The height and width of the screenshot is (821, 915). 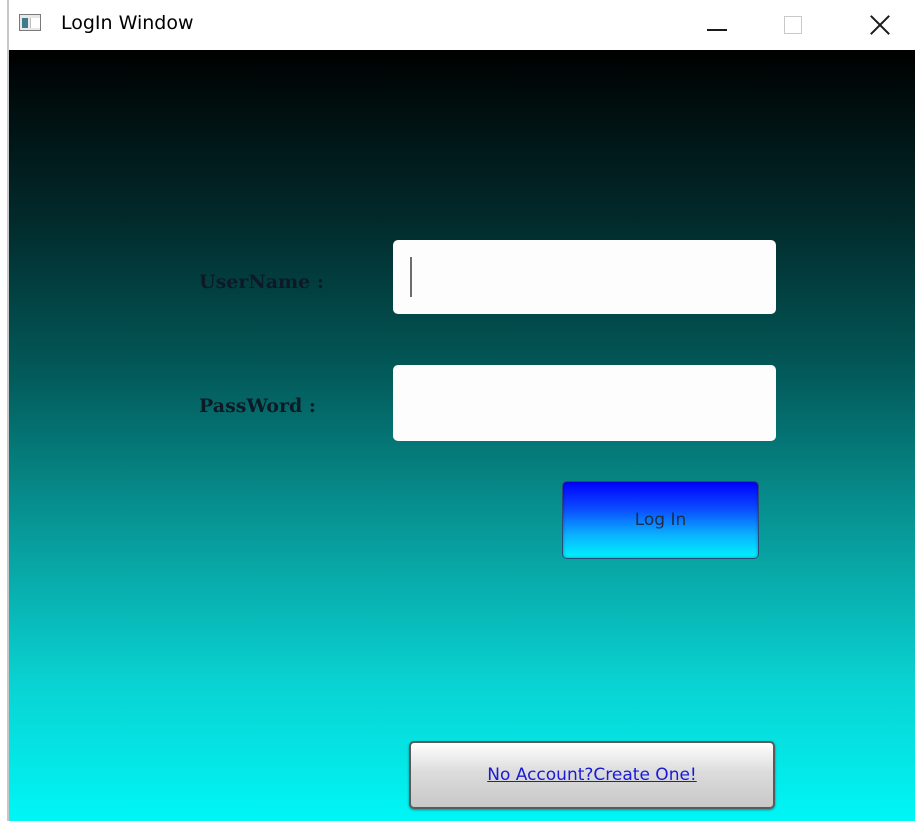 I want to click on username-input, so click(x=584, y=277).